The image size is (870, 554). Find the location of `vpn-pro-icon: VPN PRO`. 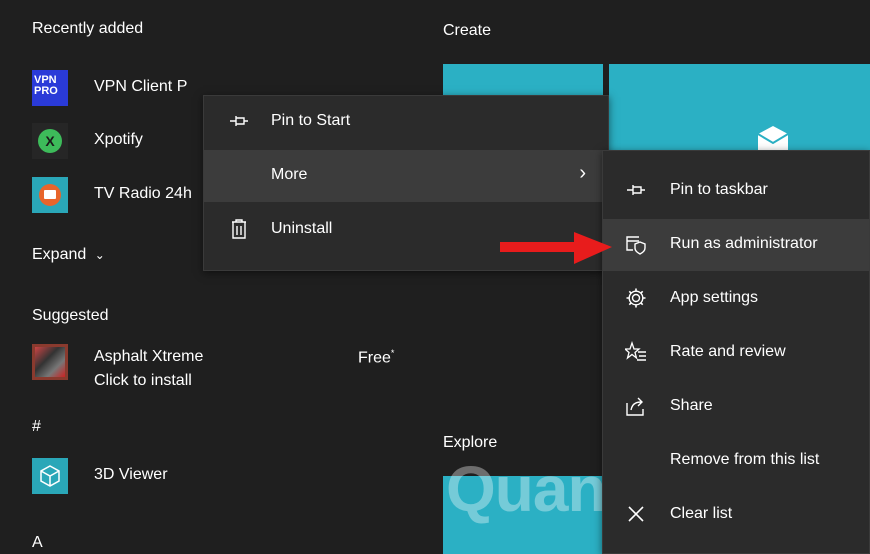

vpn-pro-icon: VPN PRO is located at coordinates (50, 88).